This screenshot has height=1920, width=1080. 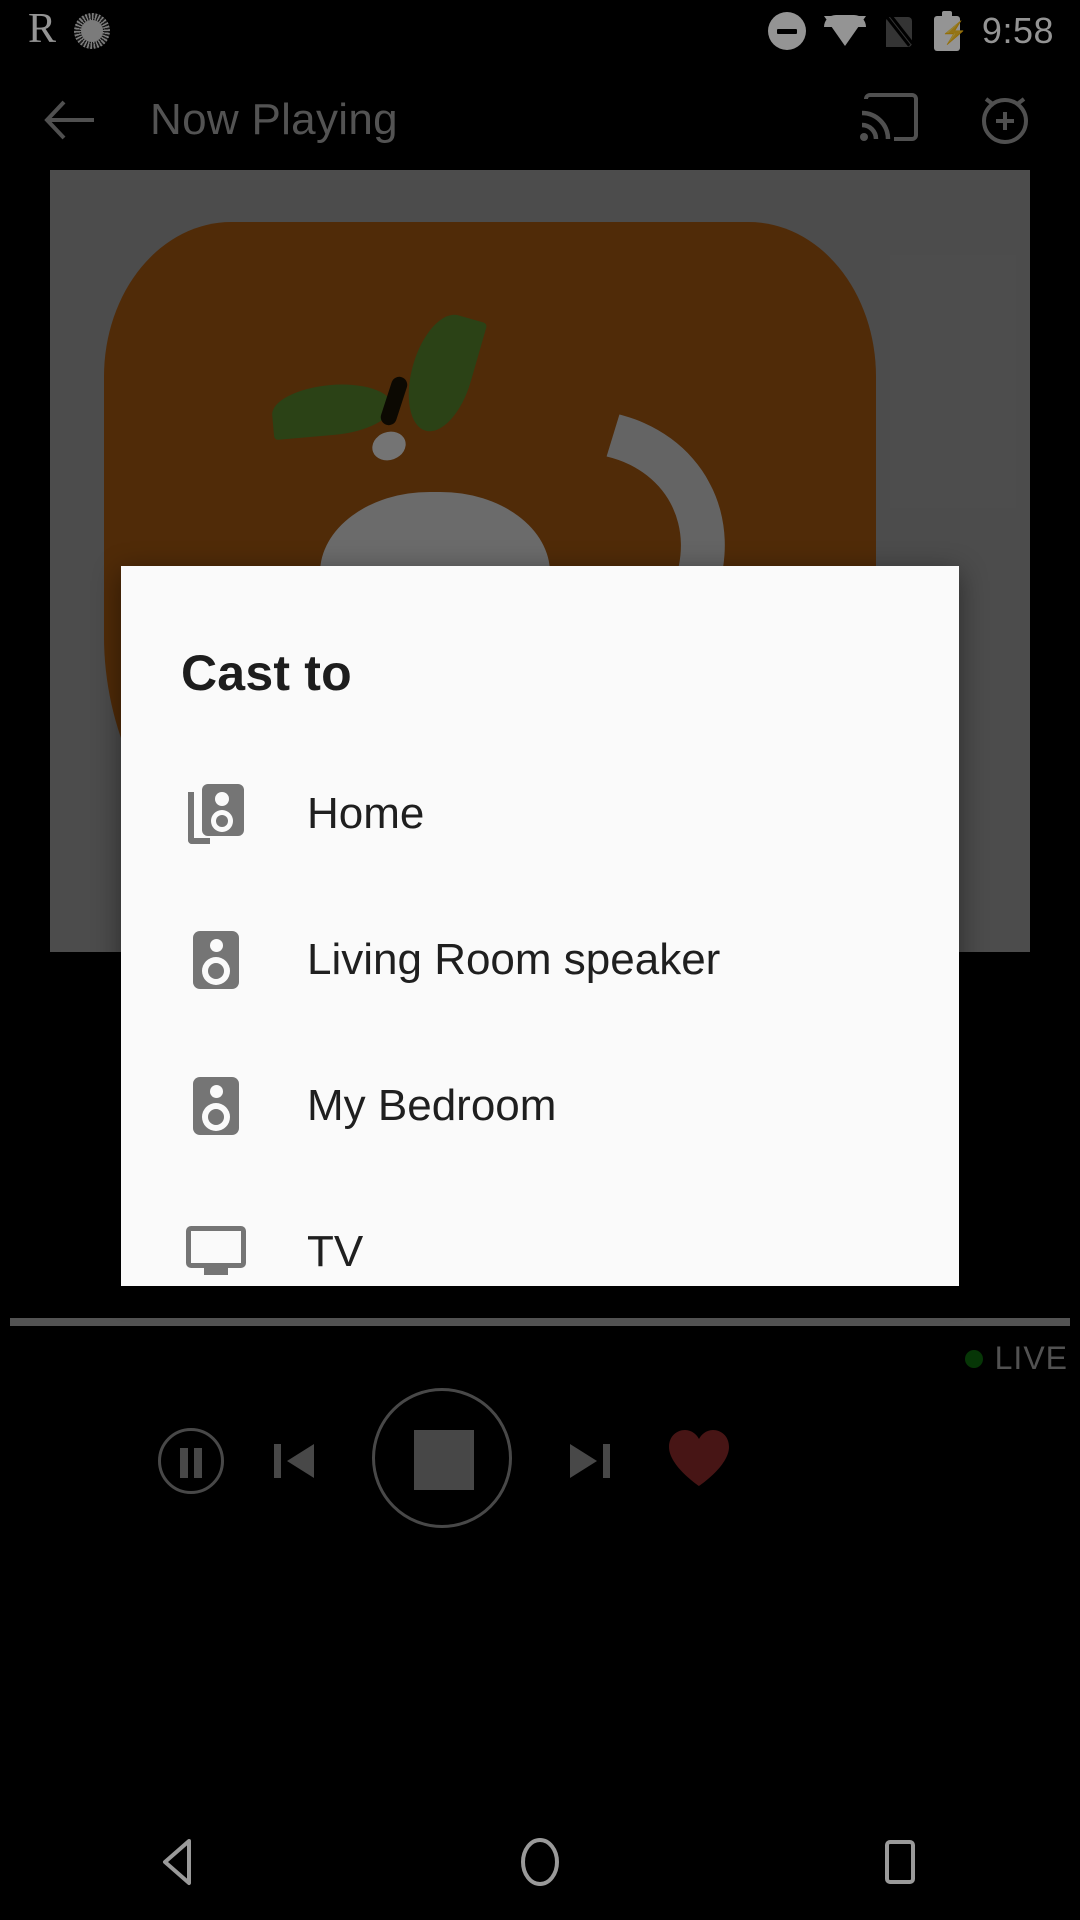 I want to click on live-label: LIVE, so click(x=1031, y=1358).